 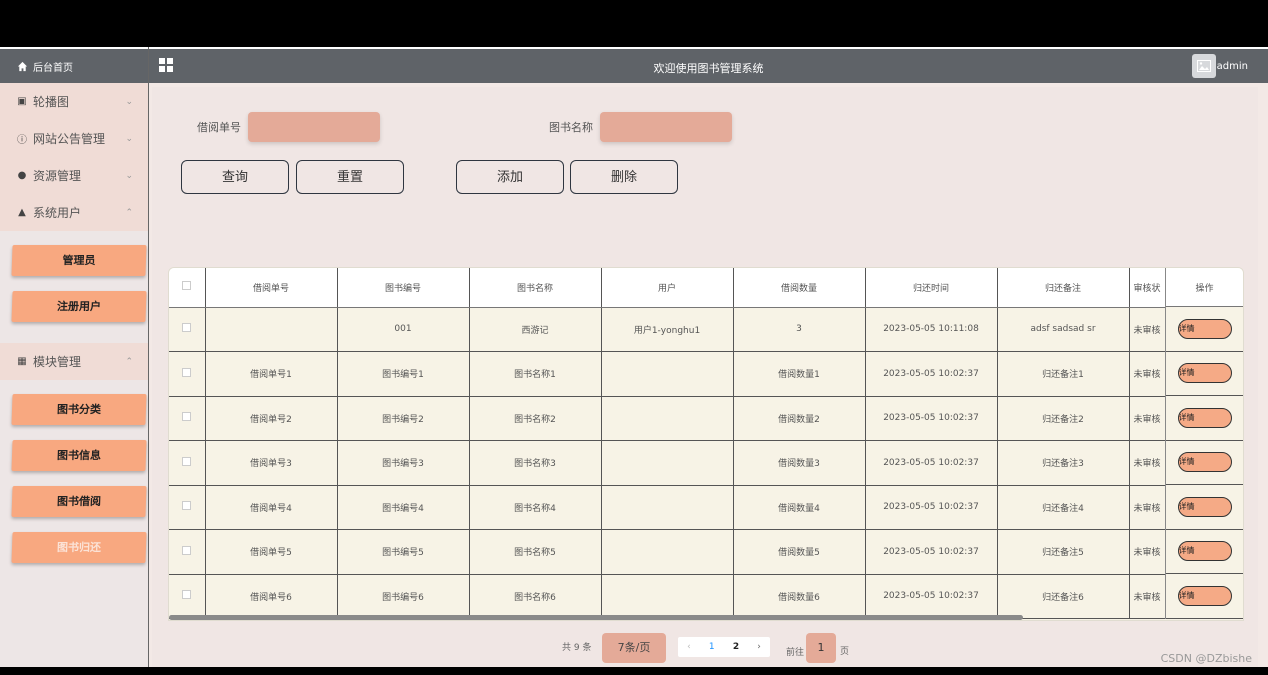 What do you see at coordinates (799, 288) in the screenshot?
I see `column-header: 借阅数量` at bounding box center [799, 288].